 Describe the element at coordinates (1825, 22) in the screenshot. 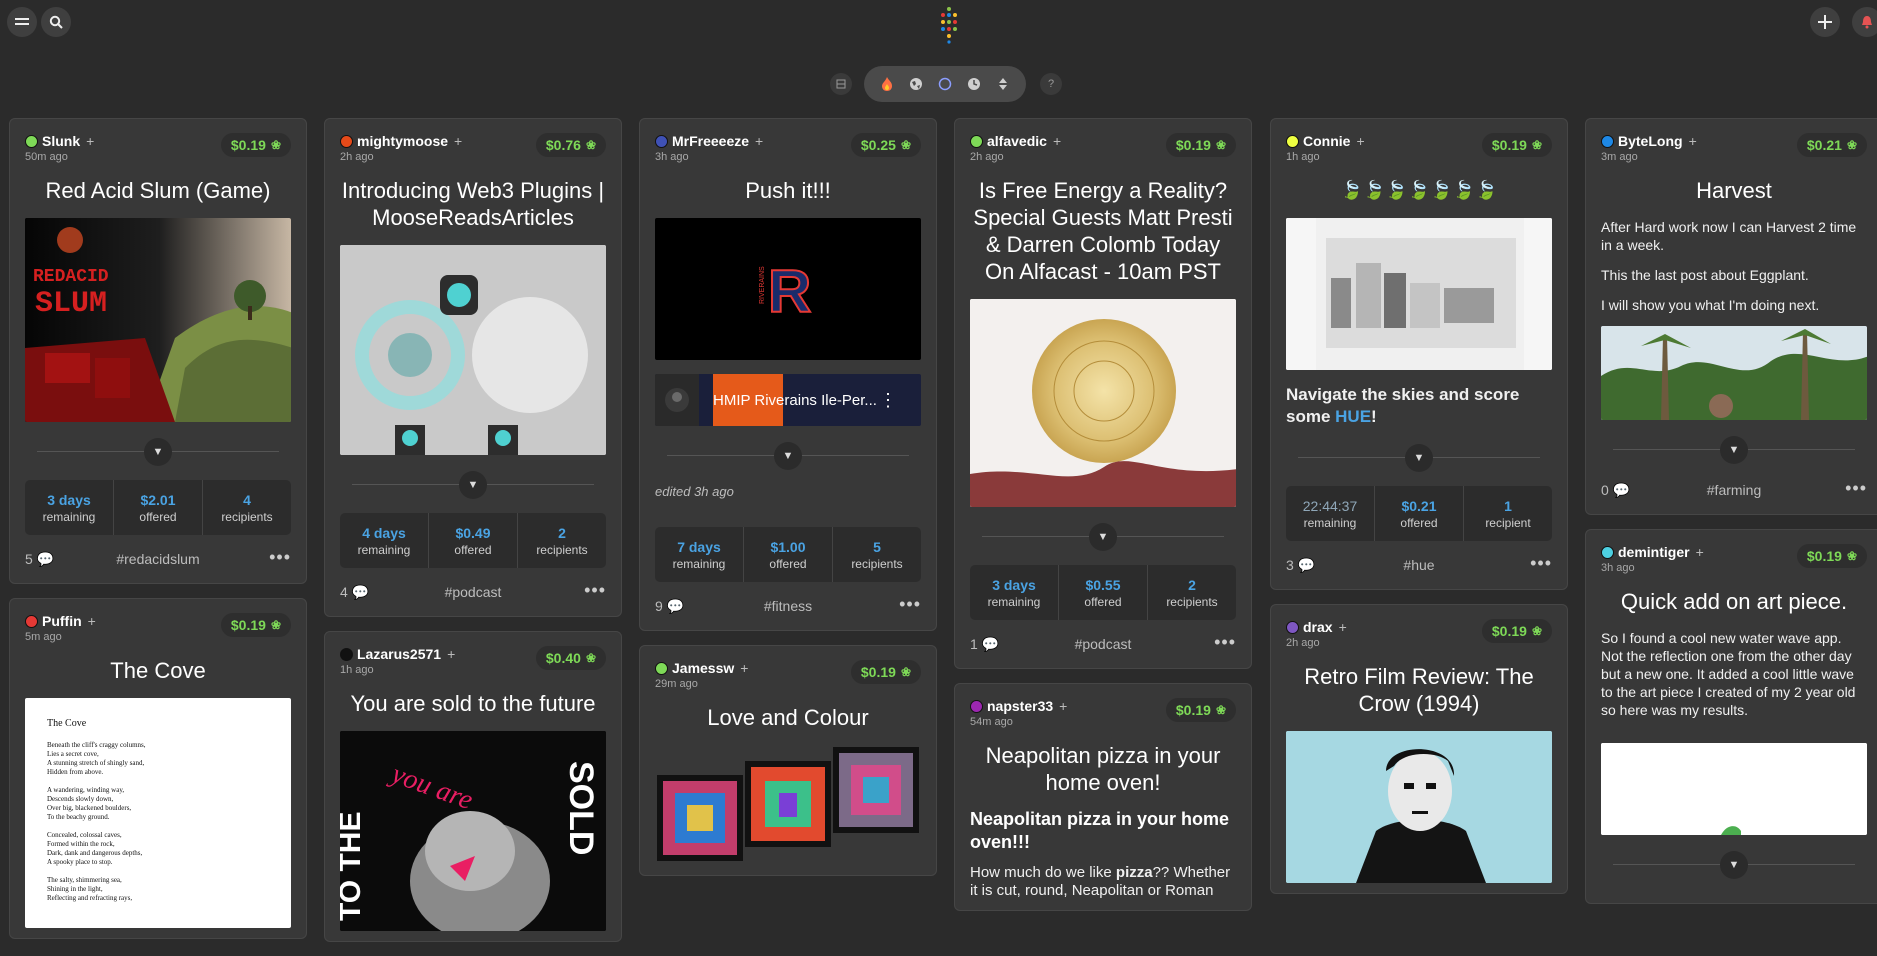

I see `plus-icon` at that location.